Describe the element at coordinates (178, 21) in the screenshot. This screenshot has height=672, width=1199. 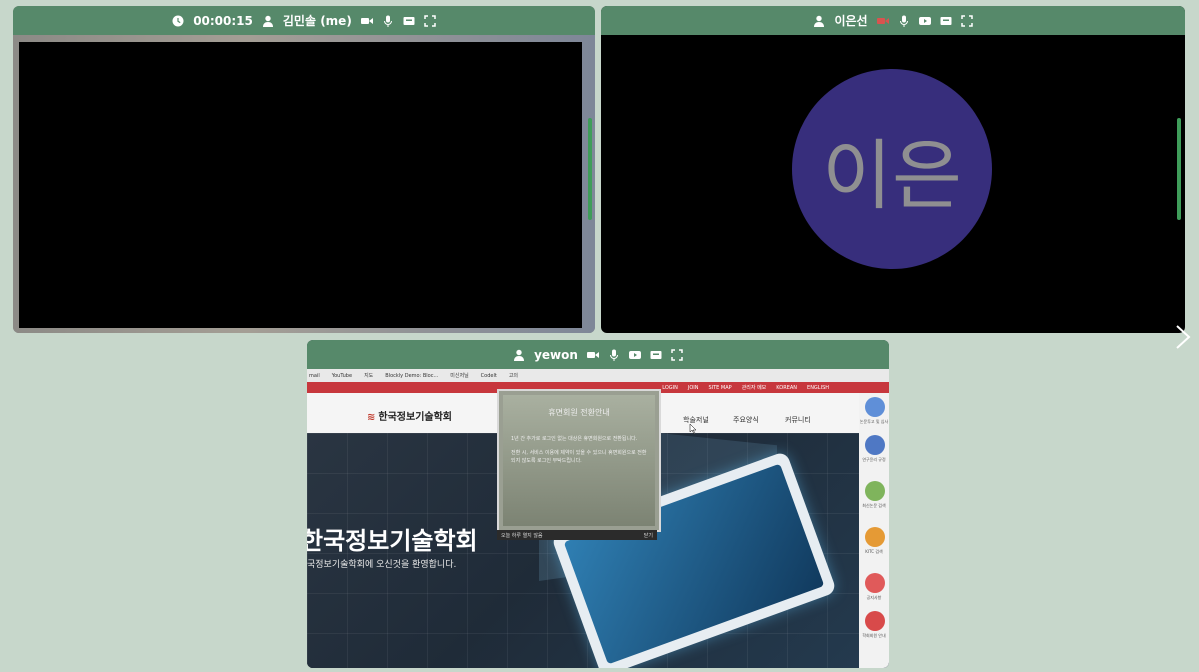
I see `clock-icon` at that location.